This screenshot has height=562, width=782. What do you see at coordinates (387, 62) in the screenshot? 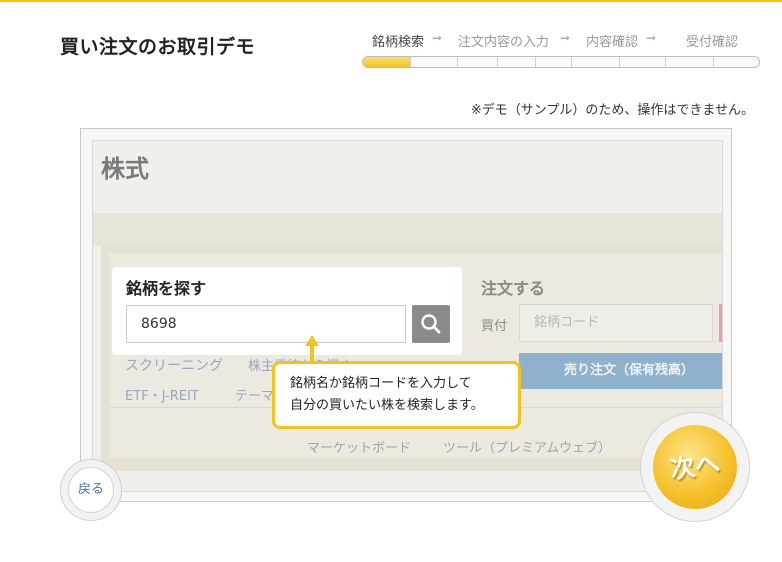
I see `progress-fill` at bounding box center [387, 62].